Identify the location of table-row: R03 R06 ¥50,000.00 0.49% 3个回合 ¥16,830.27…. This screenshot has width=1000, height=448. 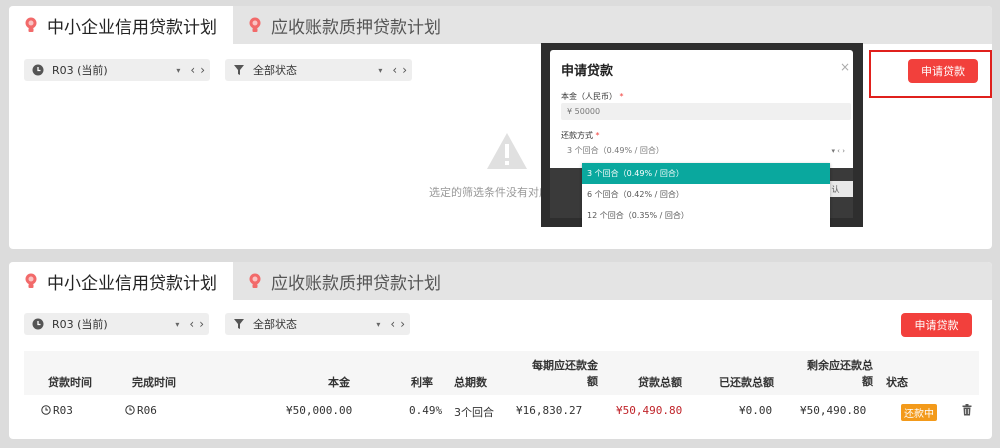
(501, 410).